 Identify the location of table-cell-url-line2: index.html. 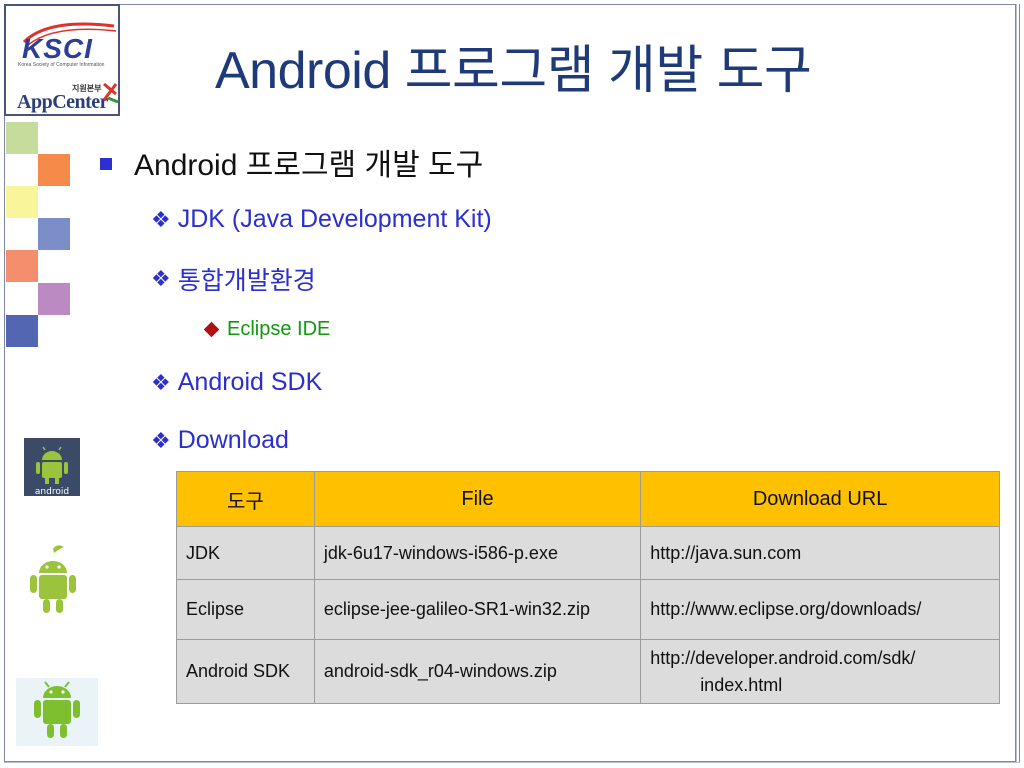
(741, 684).